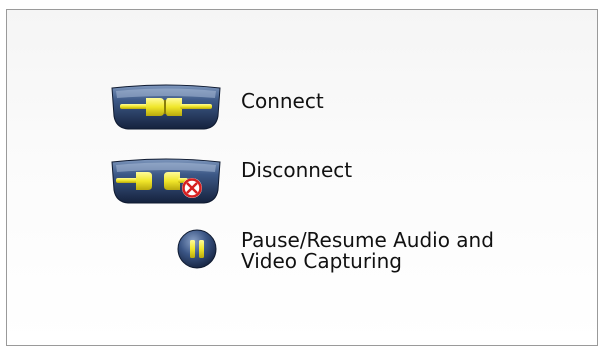  I want to click on disconnect-label: Disconnect, so click(297, 170).